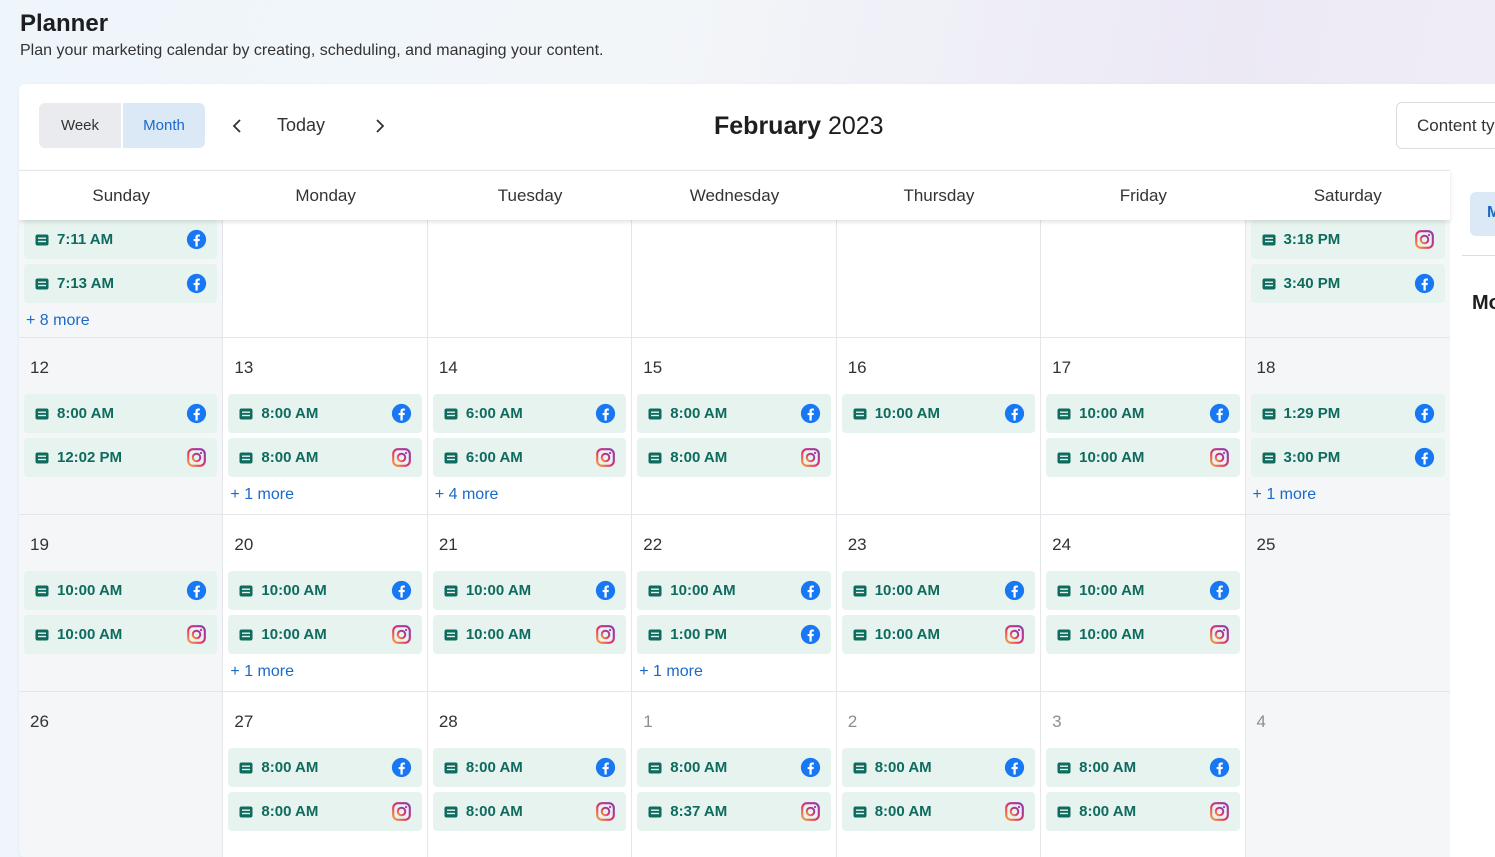 The height and width of the screenshot is (857, 1495). I want to click on scheduled-post: 1:00 PM, so click(734, 634).